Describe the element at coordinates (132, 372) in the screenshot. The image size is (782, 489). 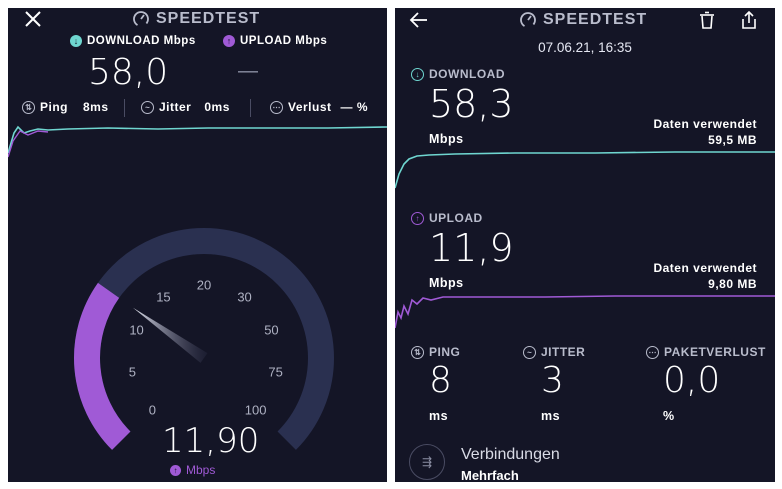
I see `gauge-tick-5: 5` at that location.